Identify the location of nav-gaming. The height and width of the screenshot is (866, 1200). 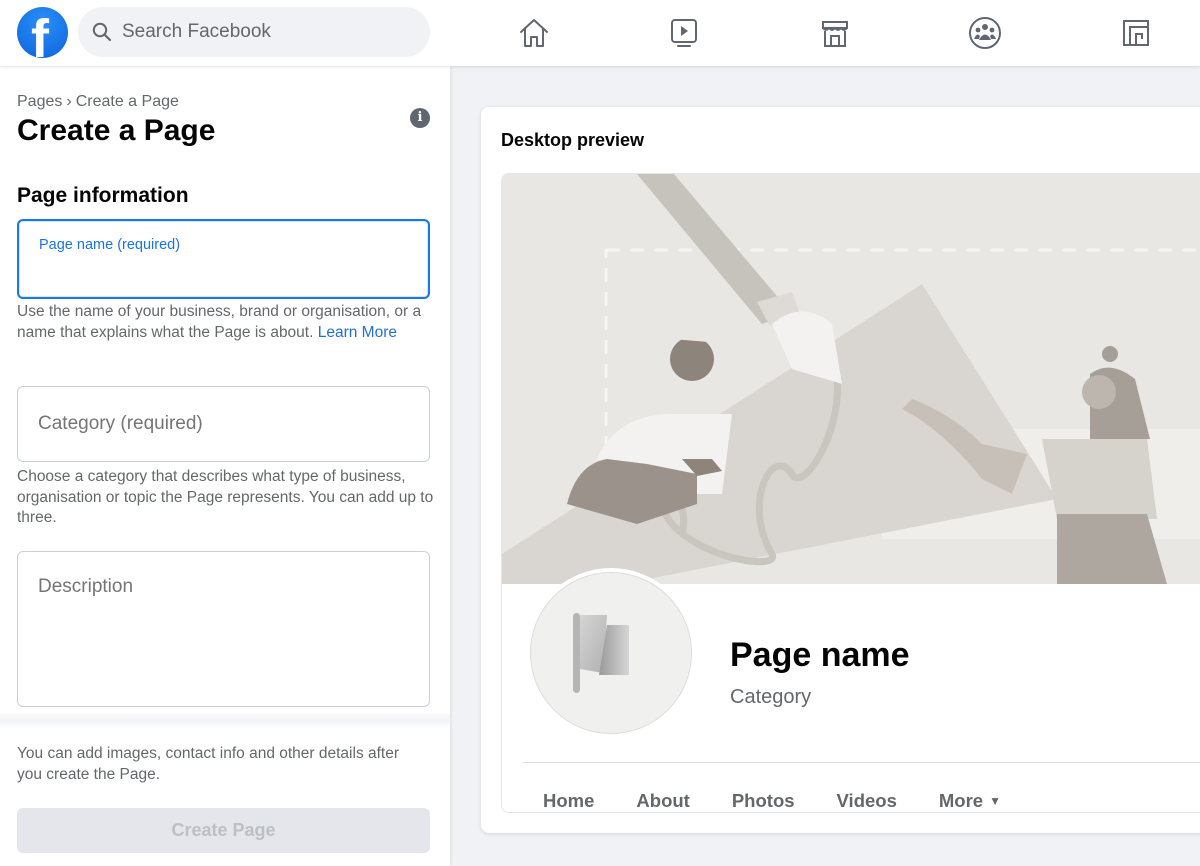
(1136, 33).